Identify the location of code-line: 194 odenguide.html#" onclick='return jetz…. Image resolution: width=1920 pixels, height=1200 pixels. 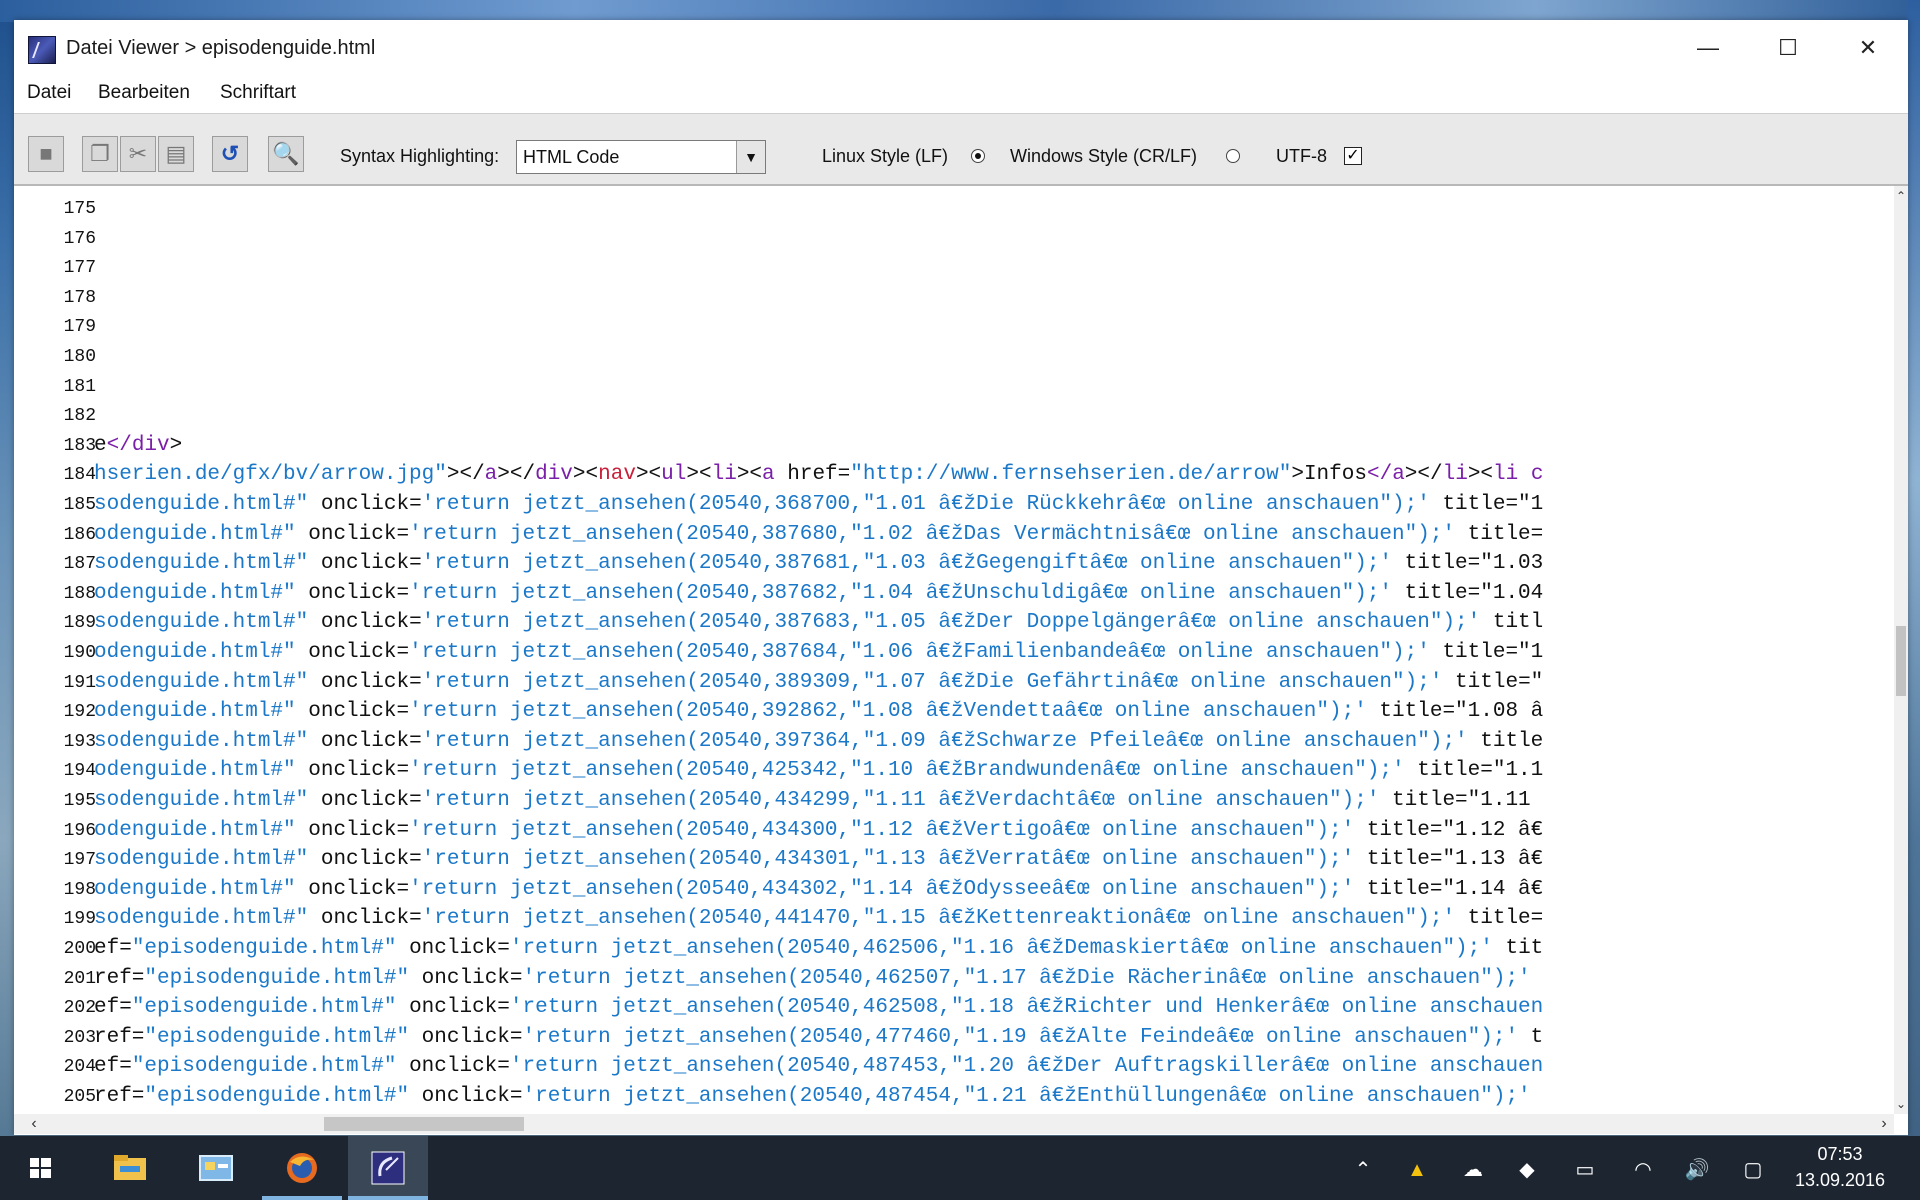
(954, 771).